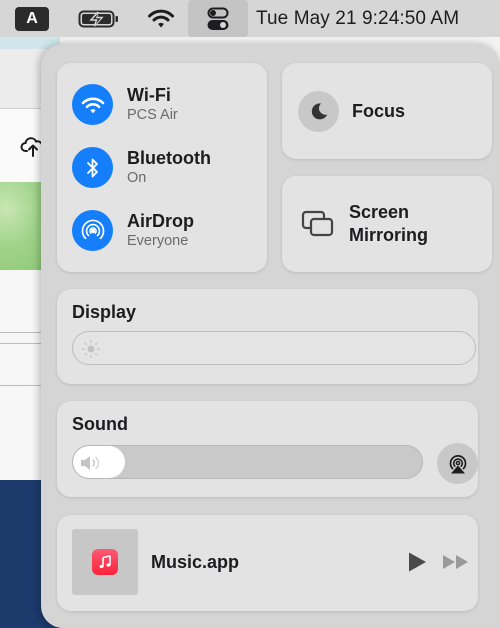  I want to click on bluetooth-toggle: Bluetooth On, so click(141, 167).